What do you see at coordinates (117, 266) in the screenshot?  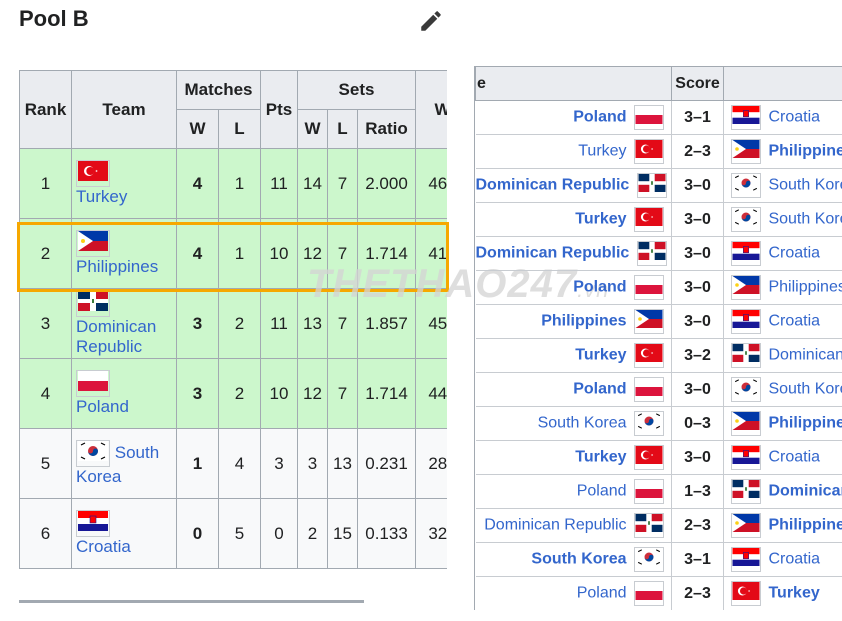 I see `team-link: Philippines` at bounding box center [117, 266].